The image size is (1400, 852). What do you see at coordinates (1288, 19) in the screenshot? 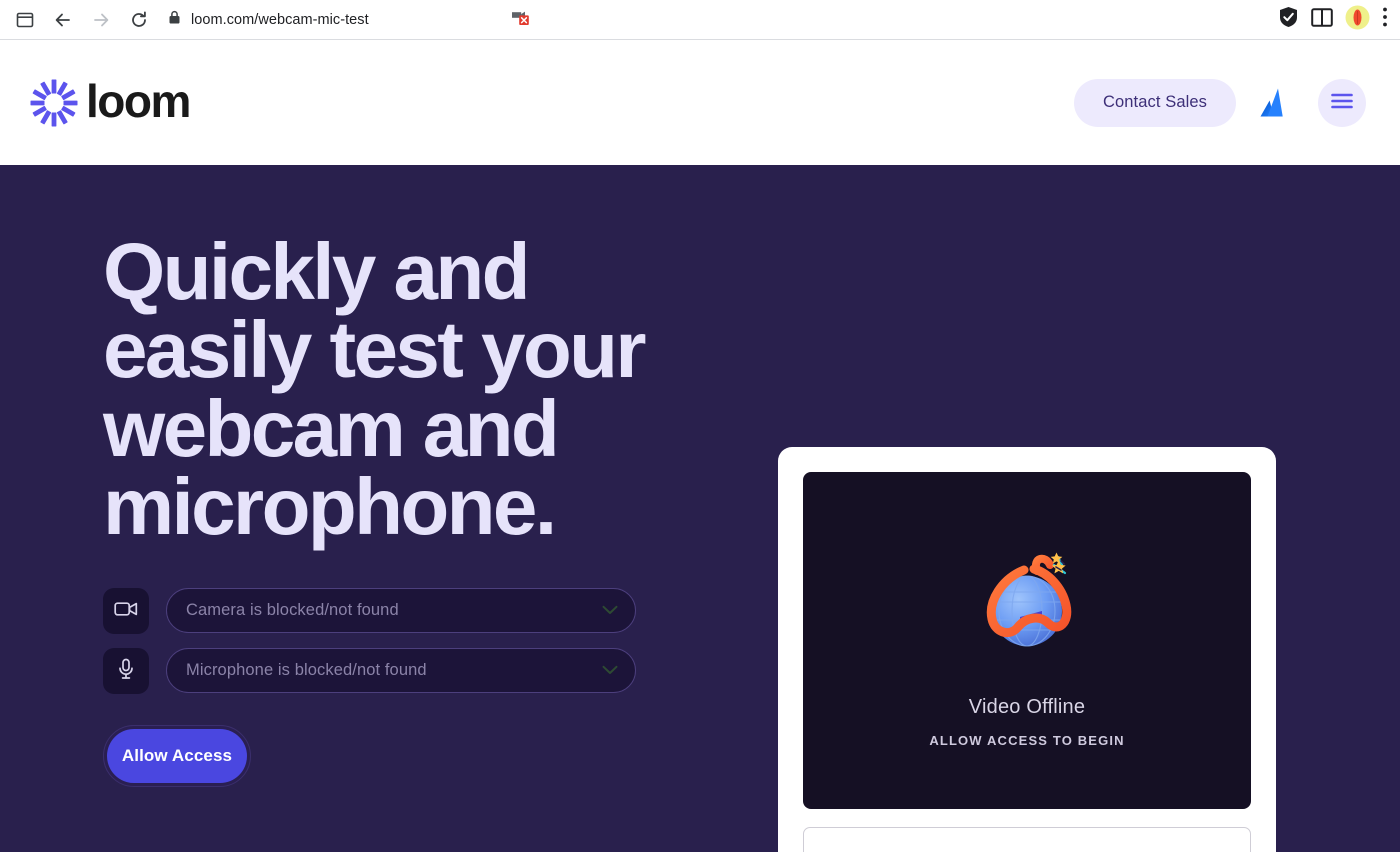
I see `shield-check-icon` at bounding box center [1288, 19].